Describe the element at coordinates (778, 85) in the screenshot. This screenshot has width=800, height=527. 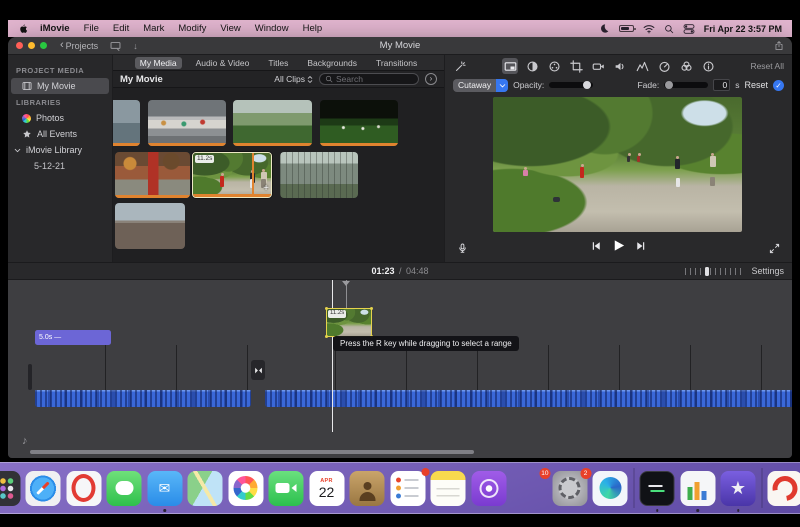
I see `apply-checkmark-icon: ✓` at that location.